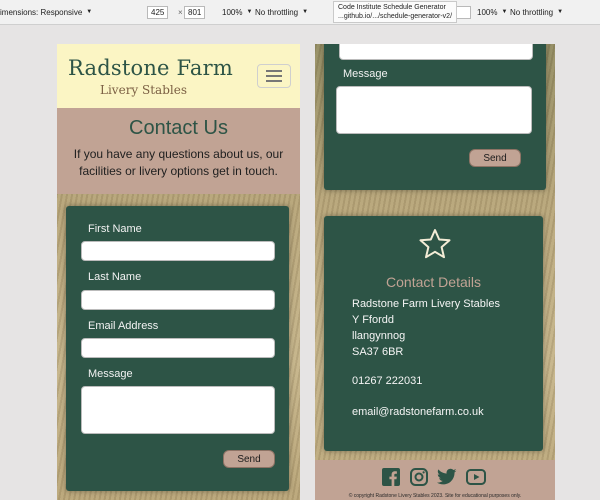 Image resolution: width=600 pixels, height=500 pixels. What do you see at coordinates (447, 477) in the screenshot?
I see `twitter-icon` at bounding box center [447, 477].